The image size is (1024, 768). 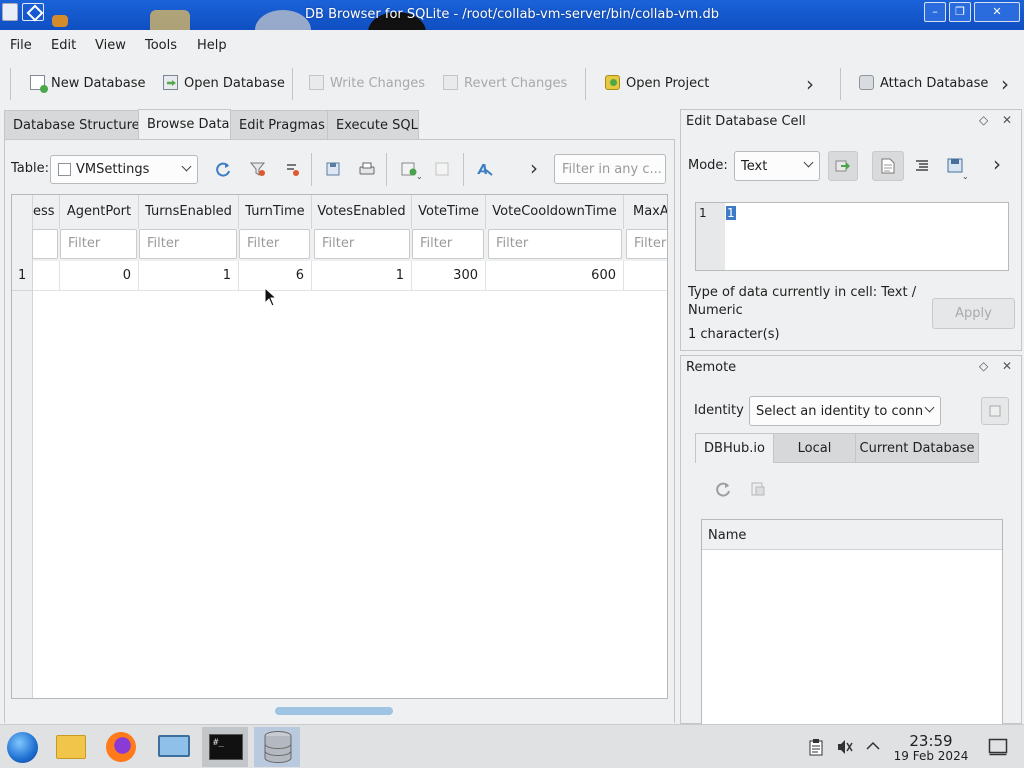 What do you see at coordinates (63, 45) in the screenshot?
I see `menu-edit: Edit` at bounding box center [63, 45].